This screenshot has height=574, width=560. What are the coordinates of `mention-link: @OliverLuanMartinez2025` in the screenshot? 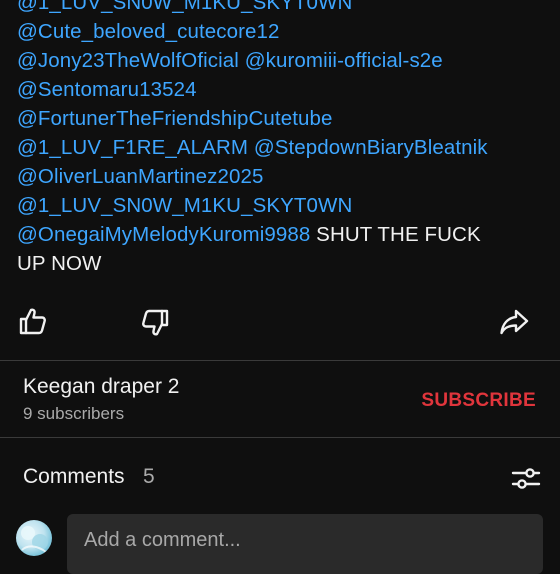 It's located at (140, 176).